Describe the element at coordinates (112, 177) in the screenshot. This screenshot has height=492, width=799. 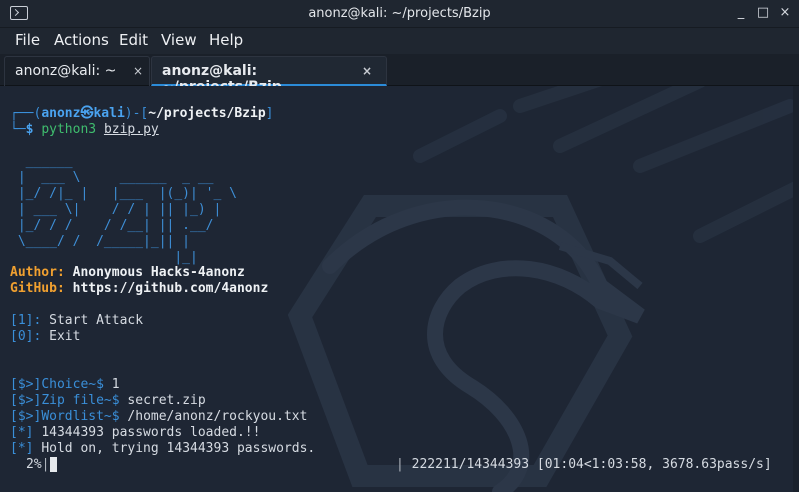
I see `ascii-art-line: | ___ \ ______ _ __` at that location.